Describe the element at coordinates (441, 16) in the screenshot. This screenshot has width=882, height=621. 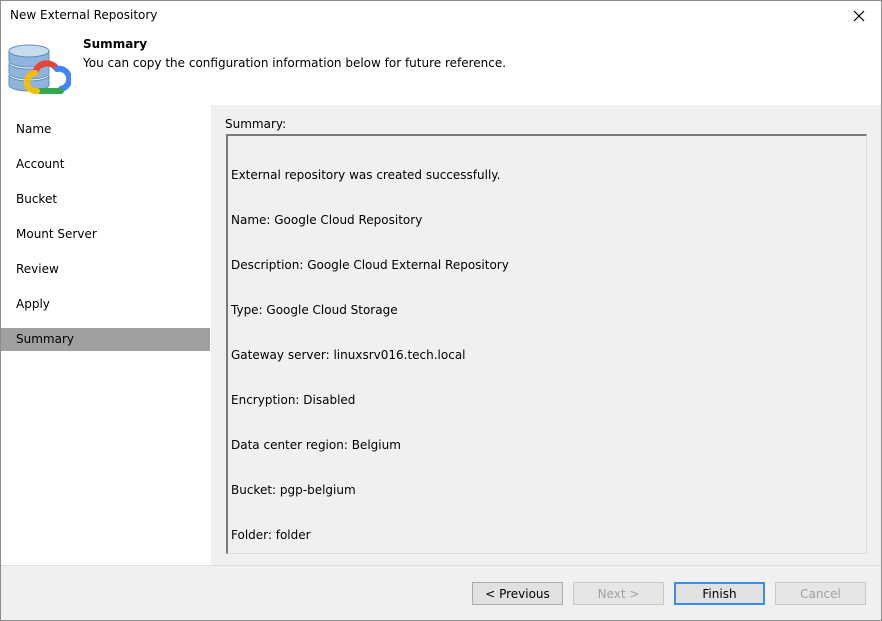
I see `title-bar: New External Repository` at that location.